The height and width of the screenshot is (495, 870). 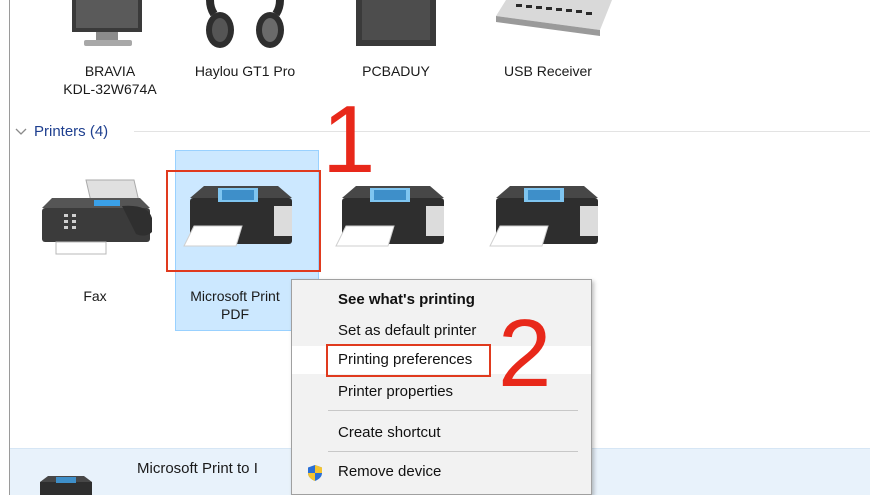 I want to click on printers-group-header: Printers (4), so click(x=61, y=131).